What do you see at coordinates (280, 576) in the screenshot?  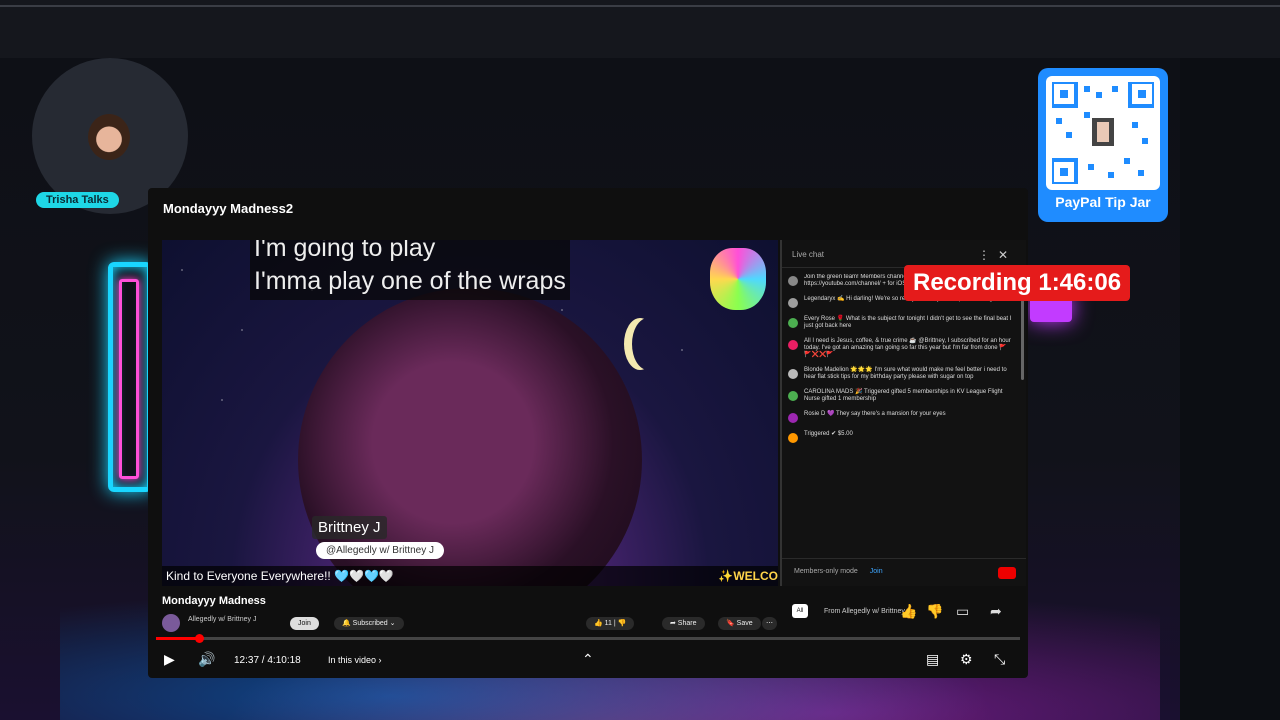 I see `ticker-text: Kind to Everyone Everywhere!! 🩵🤍🩵🤍` at bounding box center [280, 576].